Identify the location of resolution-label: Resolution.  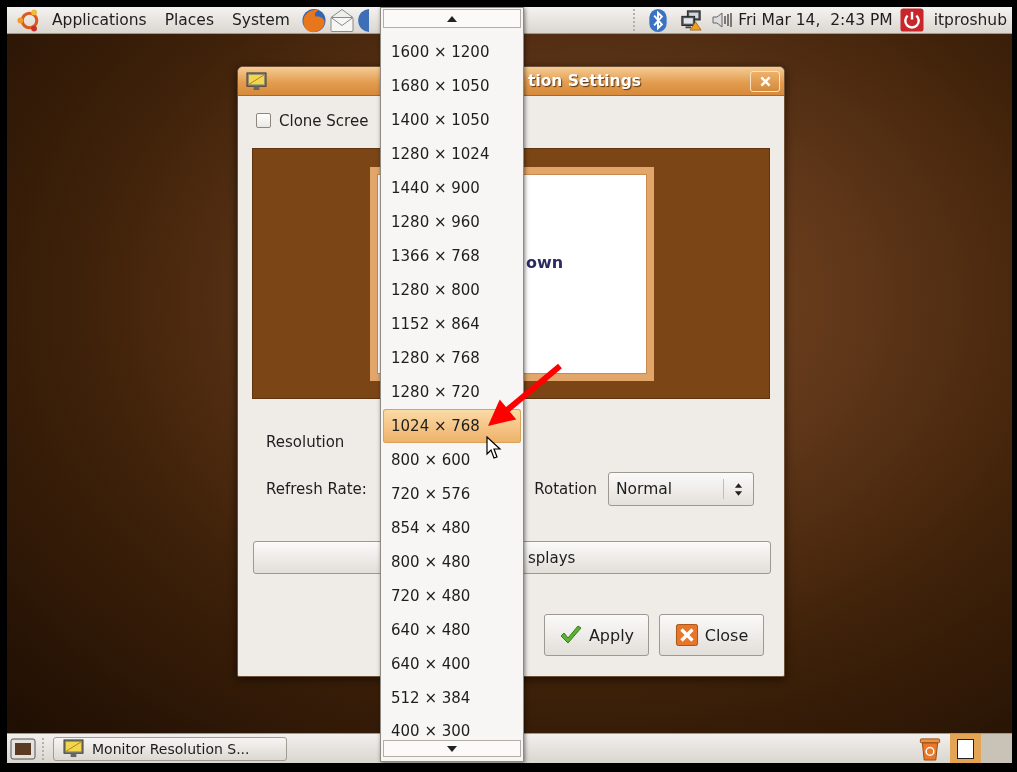
(305, 442).